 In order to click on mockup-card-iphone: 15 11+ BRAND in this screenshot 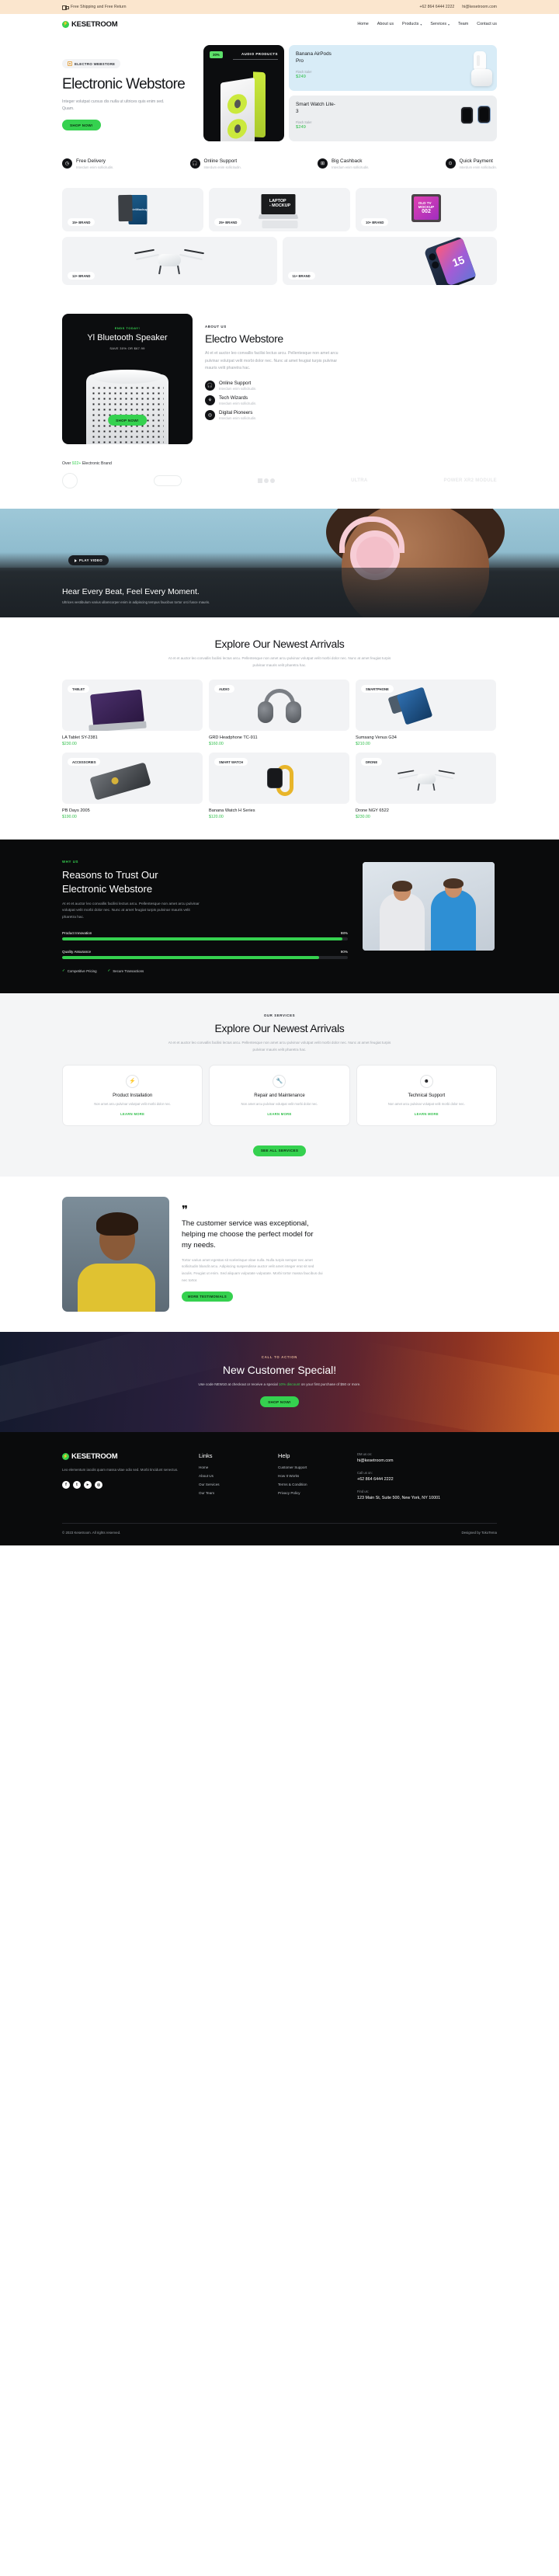, I will do `click(389, 261)`.